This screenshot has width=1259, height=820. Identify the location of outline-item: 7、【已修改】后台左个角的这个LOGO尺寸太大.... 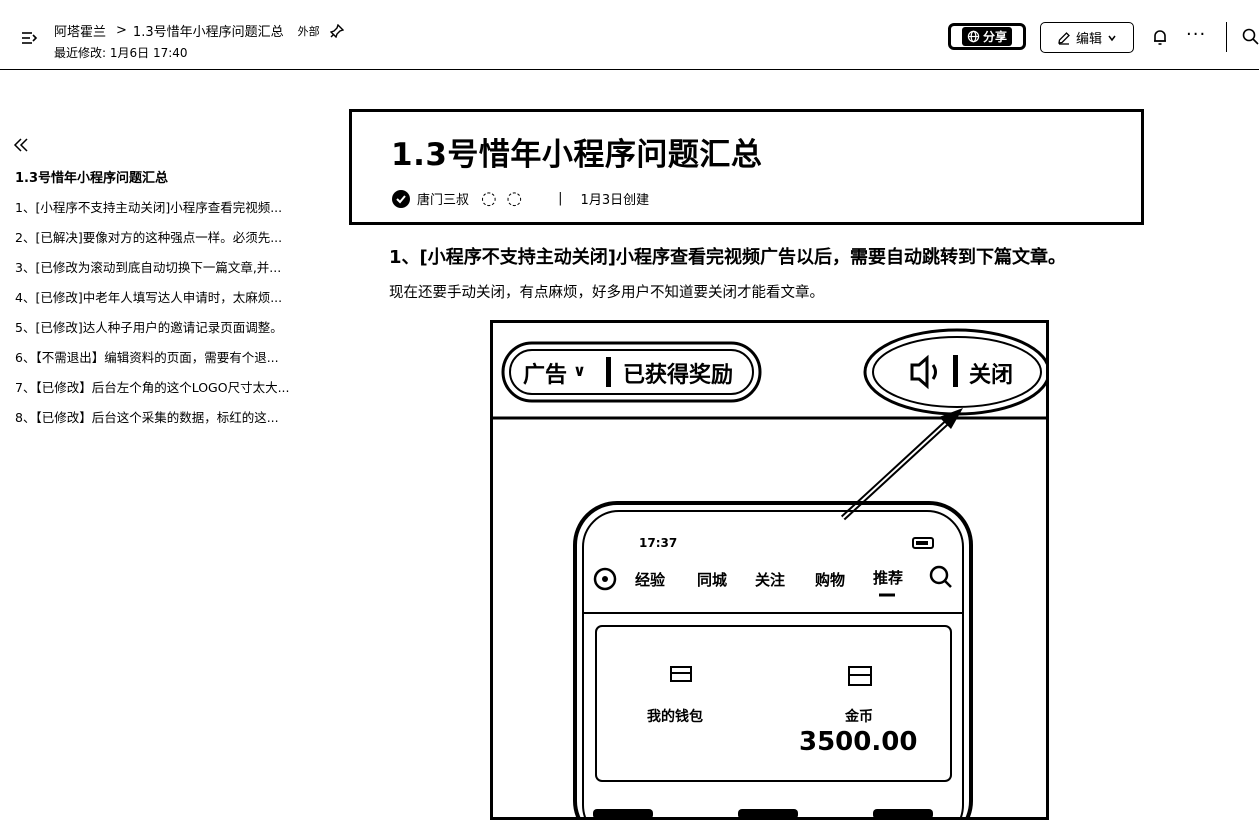
(171, 392).